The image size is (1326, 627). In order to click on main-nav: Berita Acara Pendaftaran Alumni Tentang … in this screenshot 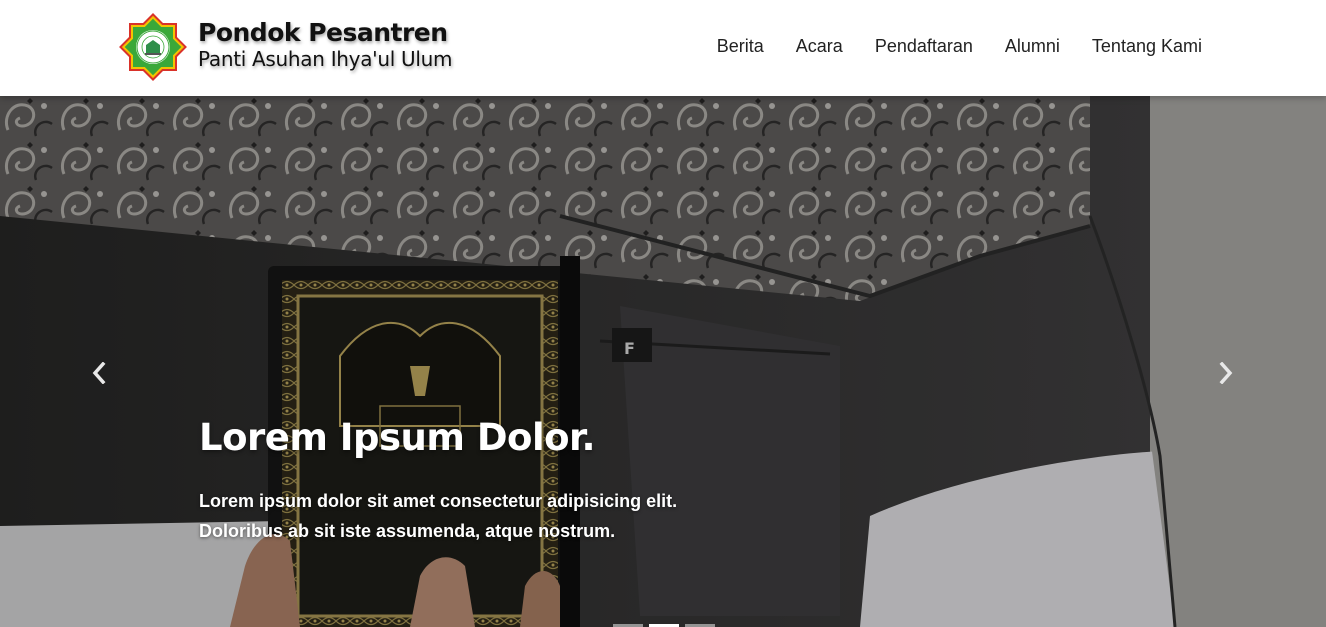, I will do `click(943, 46)`.